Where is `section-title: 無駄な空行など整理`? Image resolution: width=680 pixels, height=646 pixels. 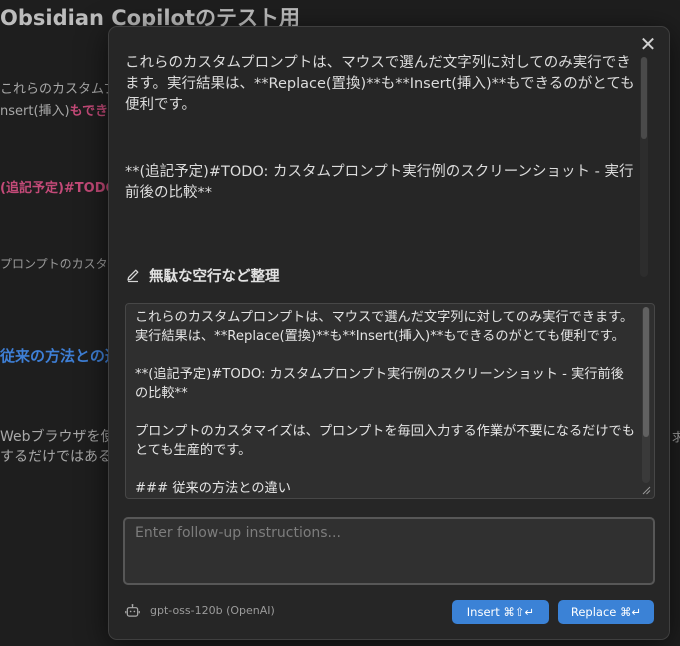 section-title: 無駄な空行など整理 is located at coordinates (214, 276).